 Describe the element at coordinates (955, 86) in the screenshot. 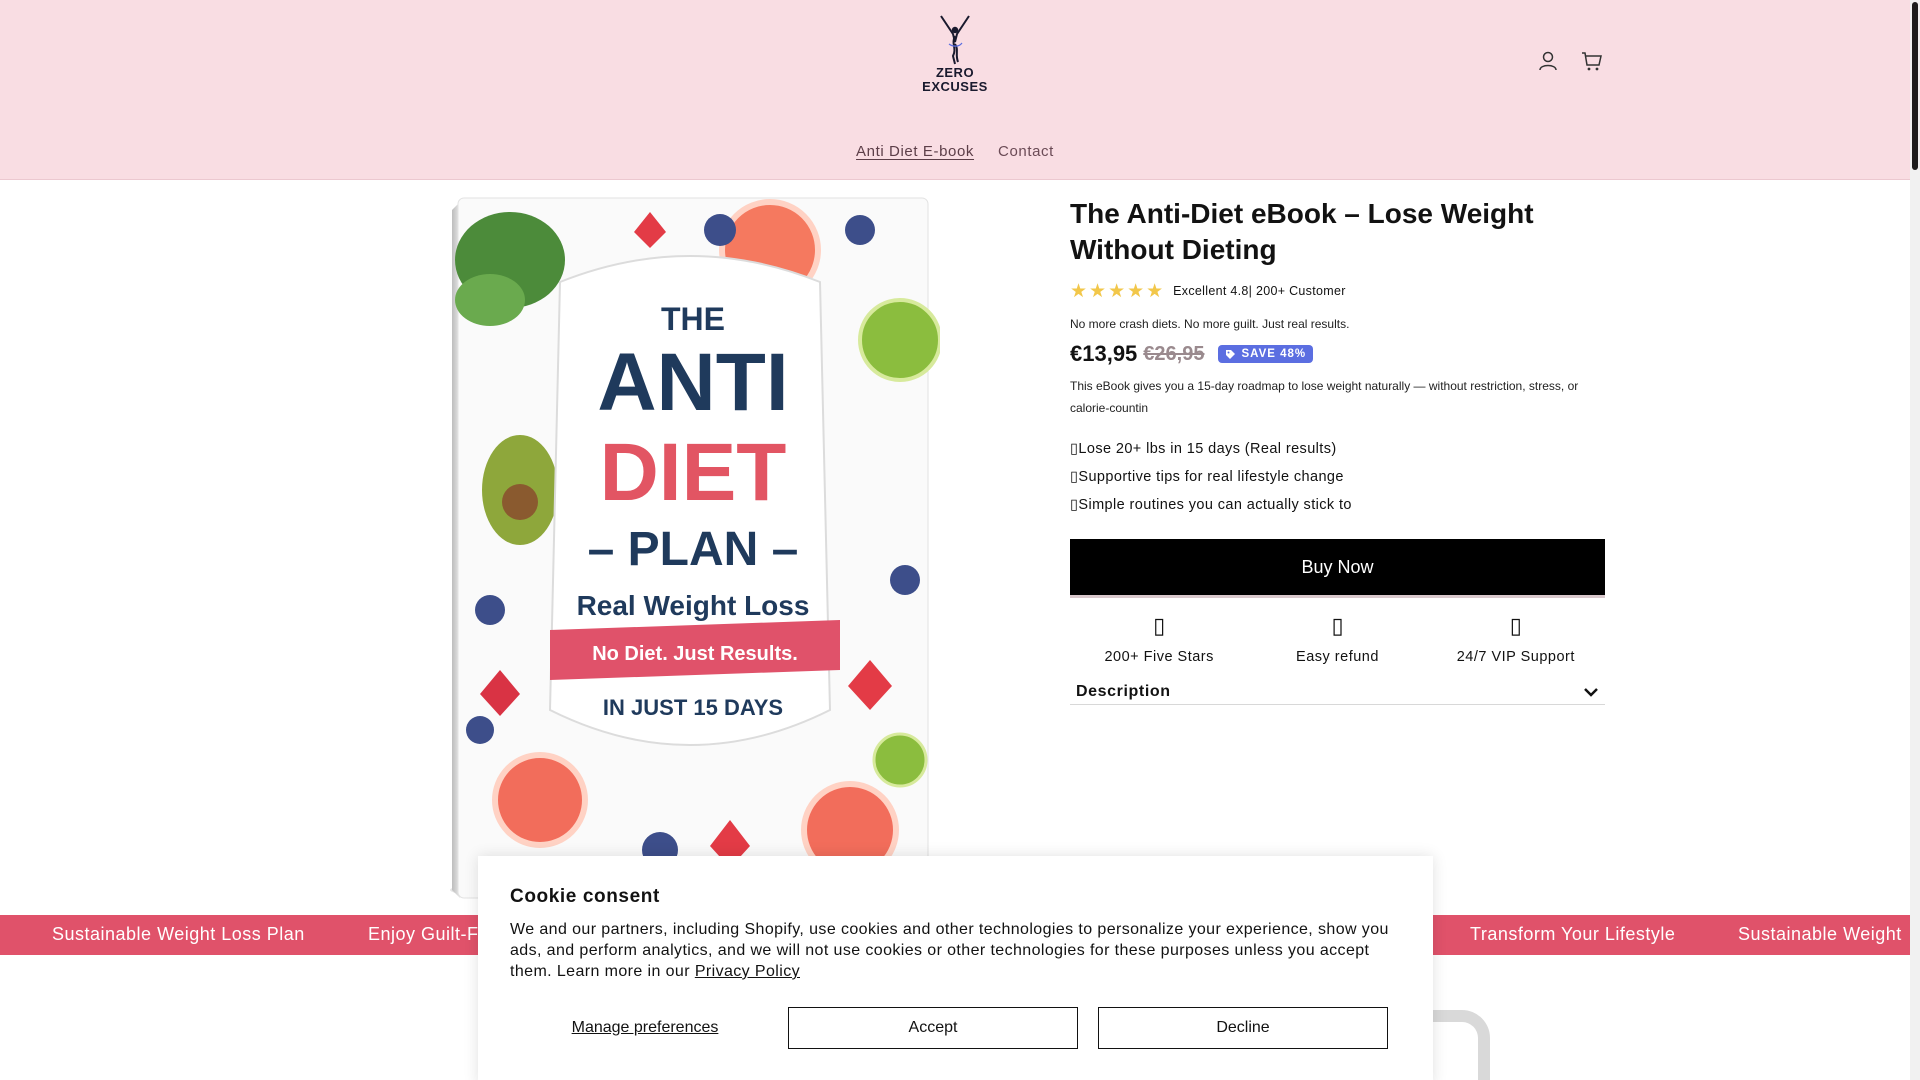

I see `logo-text-excuses: EXCUSES` at that location.